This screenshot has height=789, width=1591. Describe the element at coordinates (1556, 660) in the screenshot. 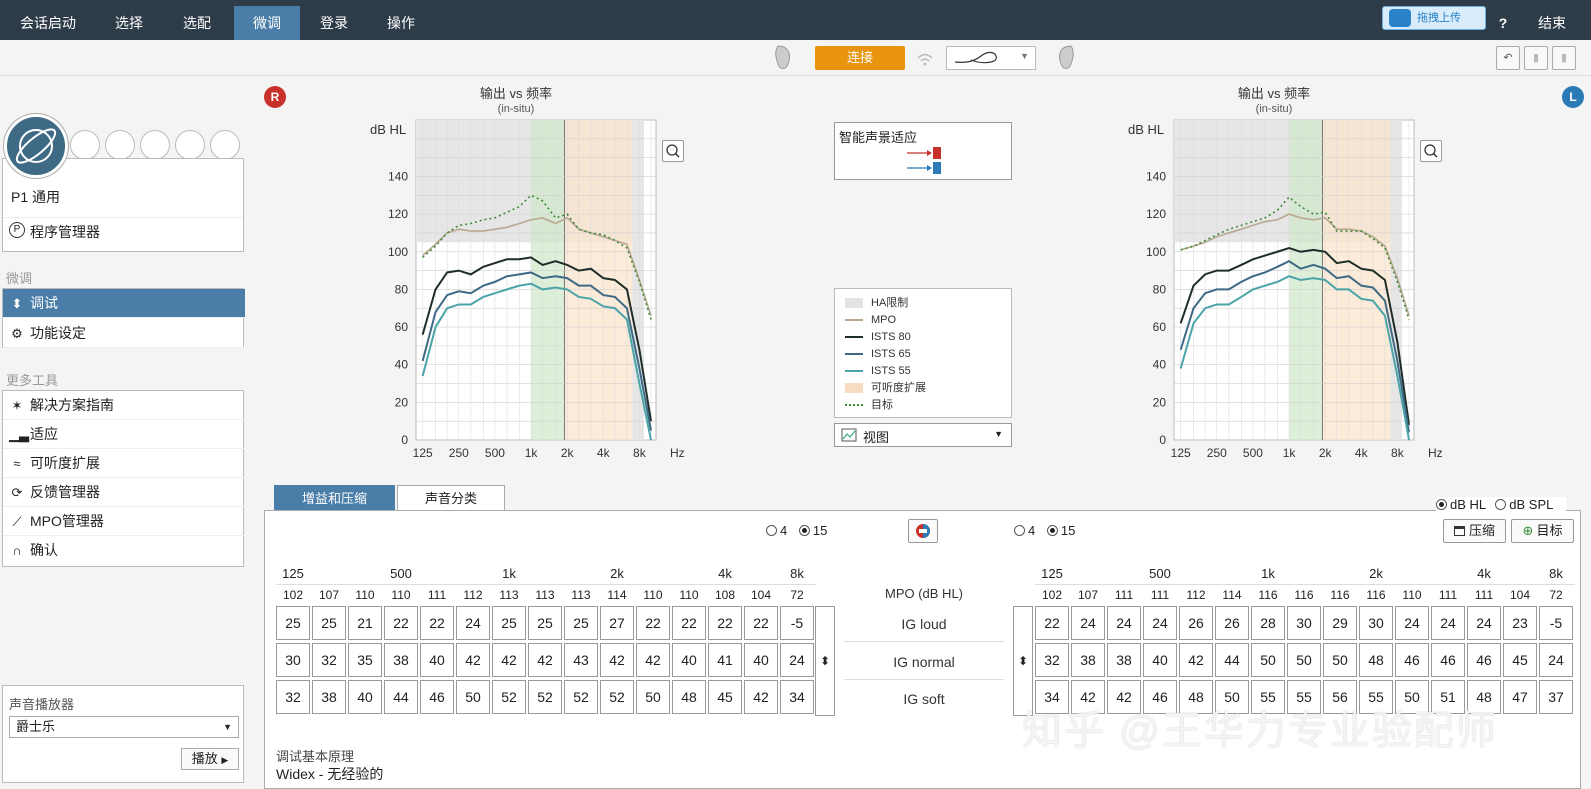

I see `gain-cell-ig-normal: 24` at that location.